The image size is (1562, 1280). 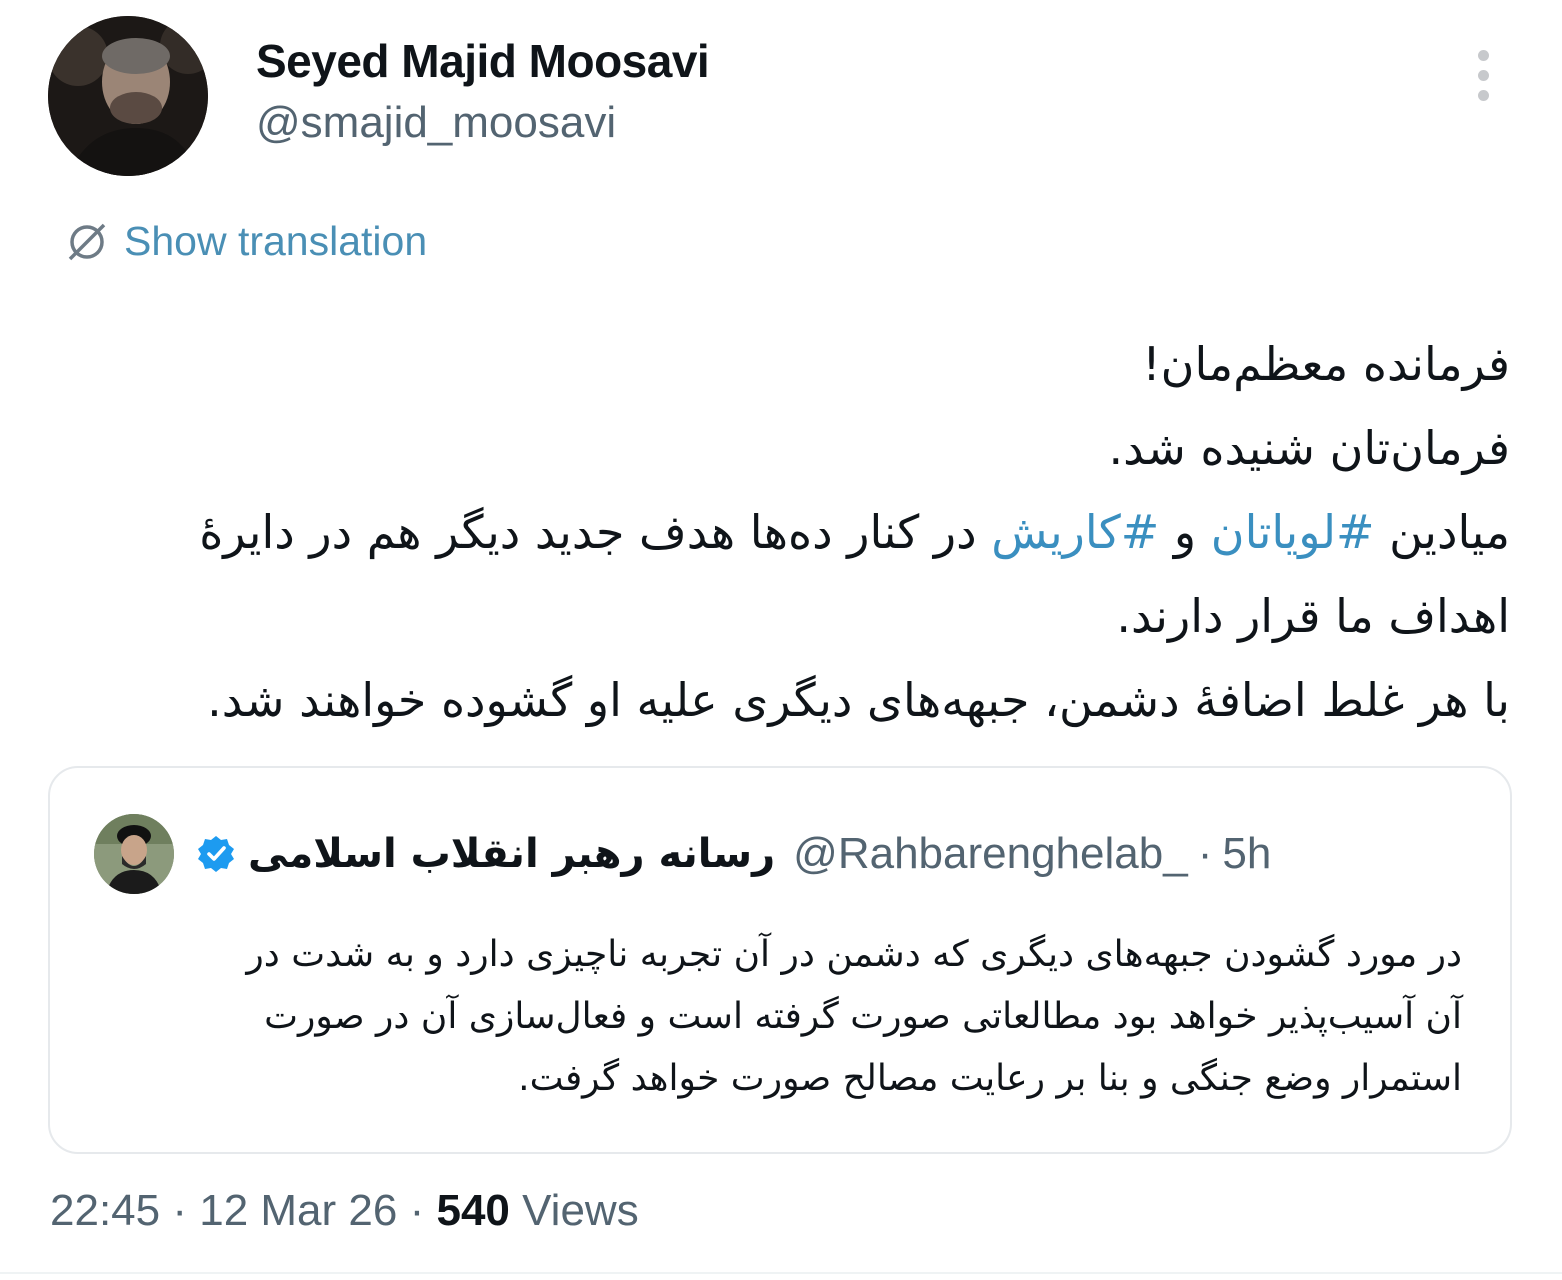 What do you see at coordinates (472, 1210) in the screenshot?
I see `views-count: 540` at bounding box center [472, 1210].